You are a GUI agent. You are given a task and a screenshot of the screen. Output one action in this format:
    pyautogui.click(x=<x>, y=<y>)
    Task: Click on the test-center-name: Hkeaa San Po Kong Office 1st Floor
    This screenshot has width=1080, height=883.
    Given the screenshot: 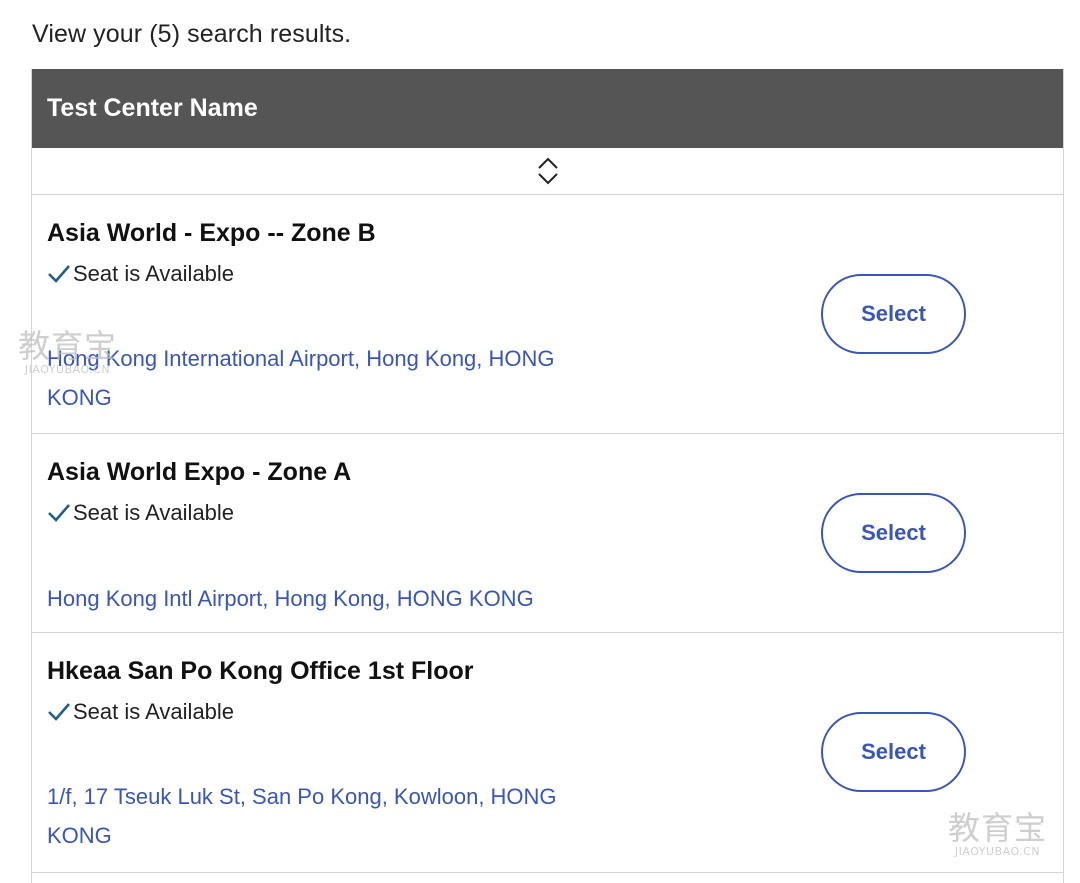 What is the action you would take?
    pyautogui.click(x=260, y=671)
    